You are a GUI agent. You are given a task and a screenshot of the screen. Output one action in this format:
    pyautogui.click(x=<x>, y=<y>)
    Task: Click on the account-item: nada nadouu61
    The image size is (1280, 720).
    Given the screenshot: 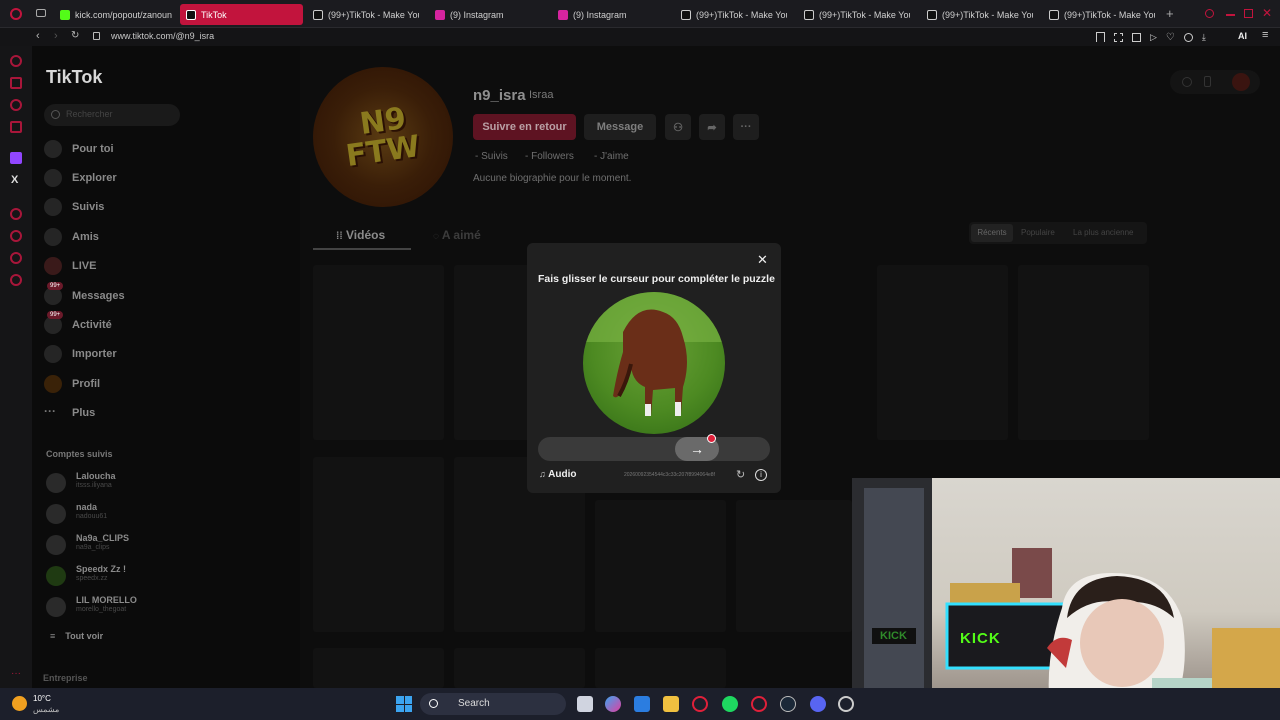 What is the action you would take?
    pyautogui.click(x=146, y=515)
    